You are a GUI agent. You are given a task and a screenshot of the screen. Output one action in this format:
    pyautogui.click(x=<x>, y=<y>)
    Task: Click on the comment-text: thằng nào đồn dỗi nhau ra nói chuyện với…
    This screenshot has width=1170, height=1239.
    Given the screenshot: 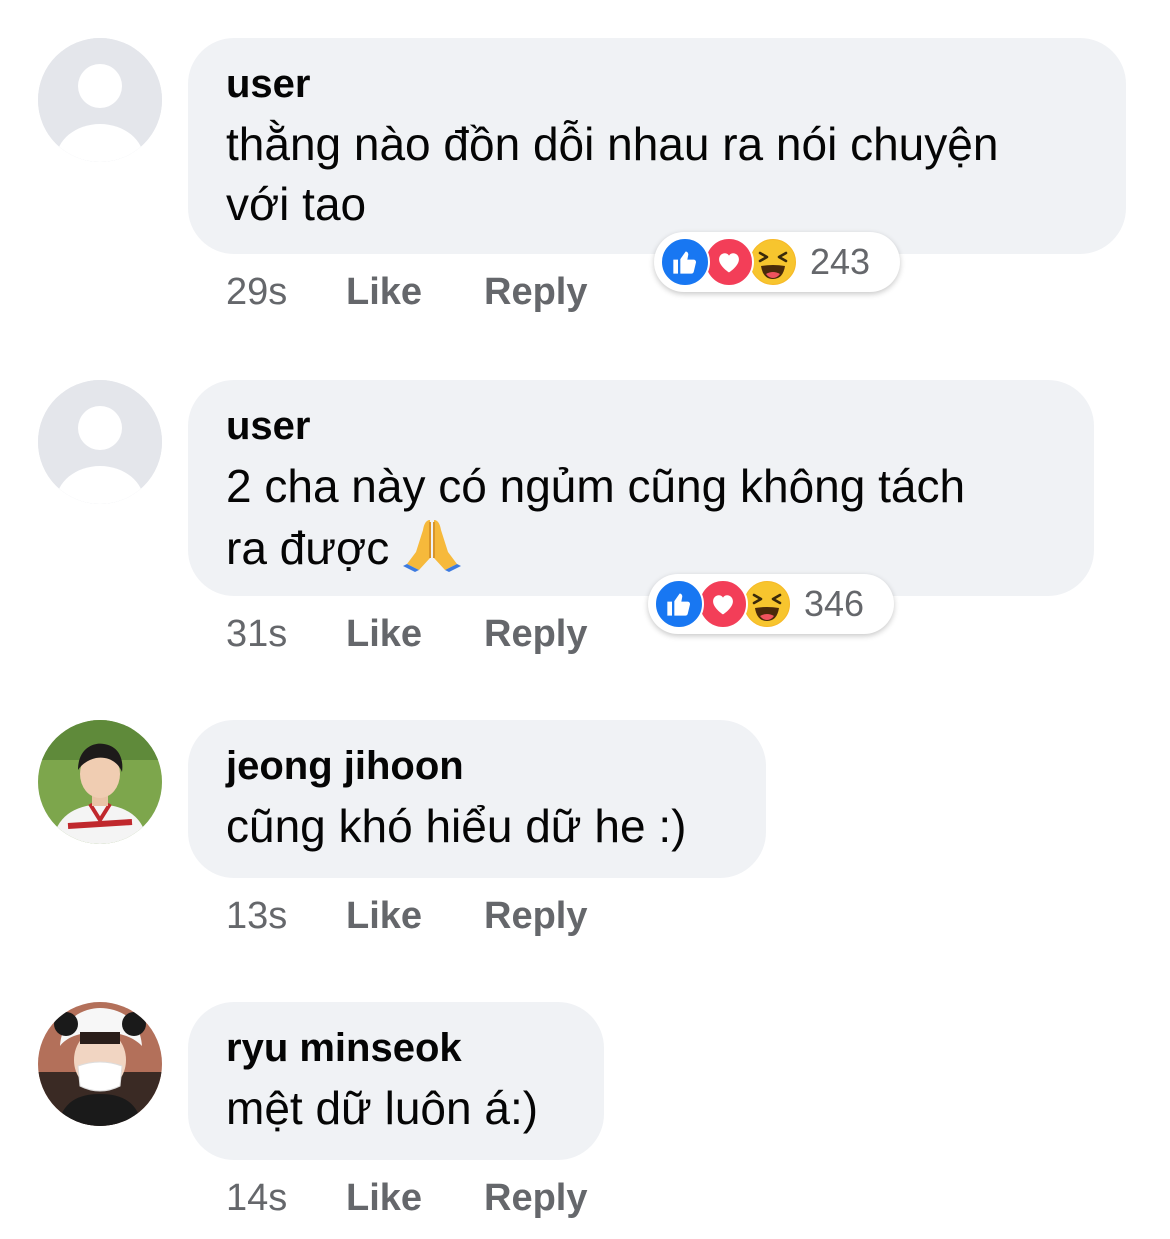 What is the action you would take?
    pyautogui.click(x=612, y=174)
    